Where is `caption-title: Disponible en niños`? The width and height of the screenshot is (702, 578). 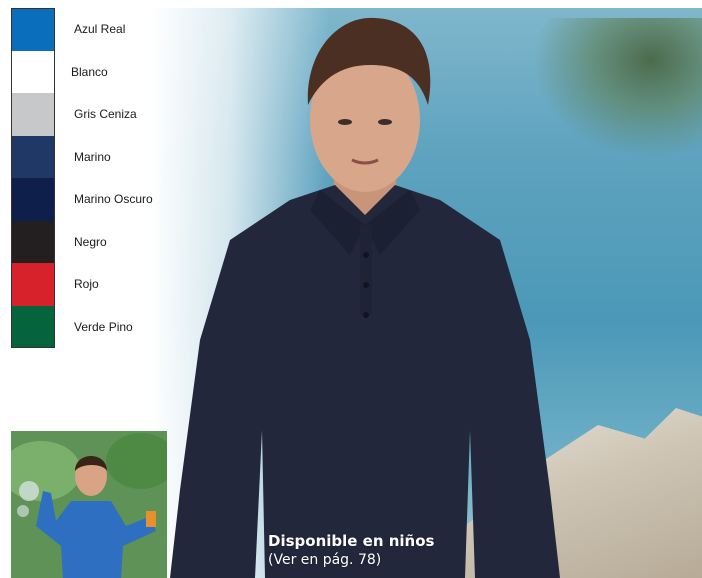
caption-title: Disponible en niños is located at coordinates (351, 541).